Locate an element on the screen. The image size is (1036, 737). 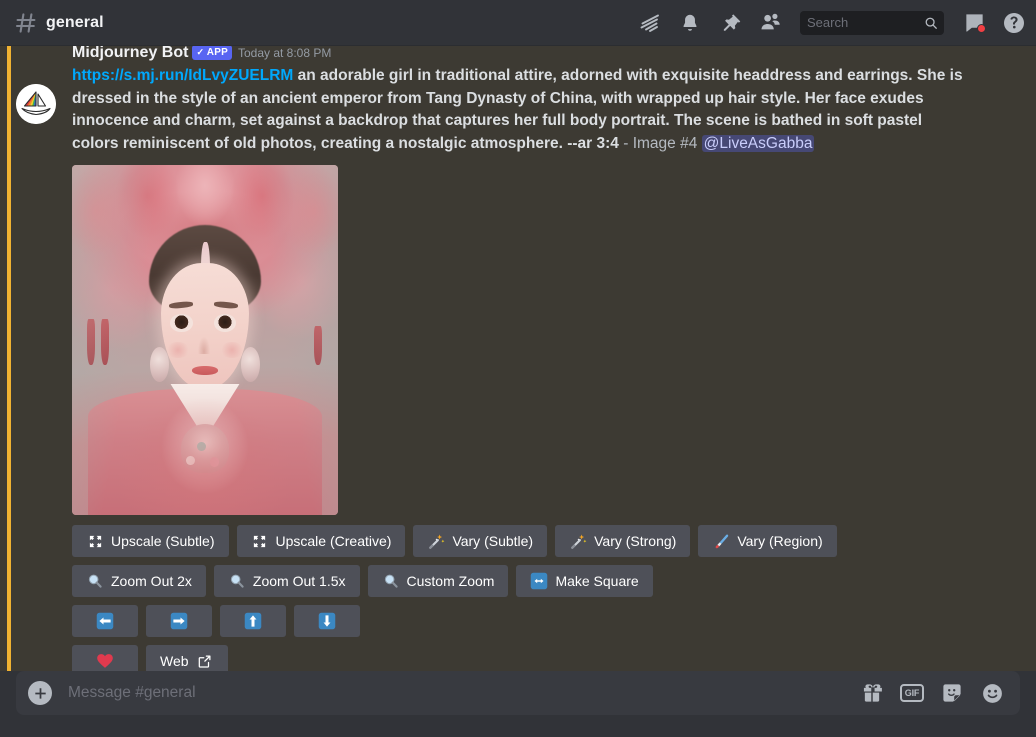
prompt-source-link: https://s.mj.run/IdLvyZUELRM is located at coordinates (182, 75).